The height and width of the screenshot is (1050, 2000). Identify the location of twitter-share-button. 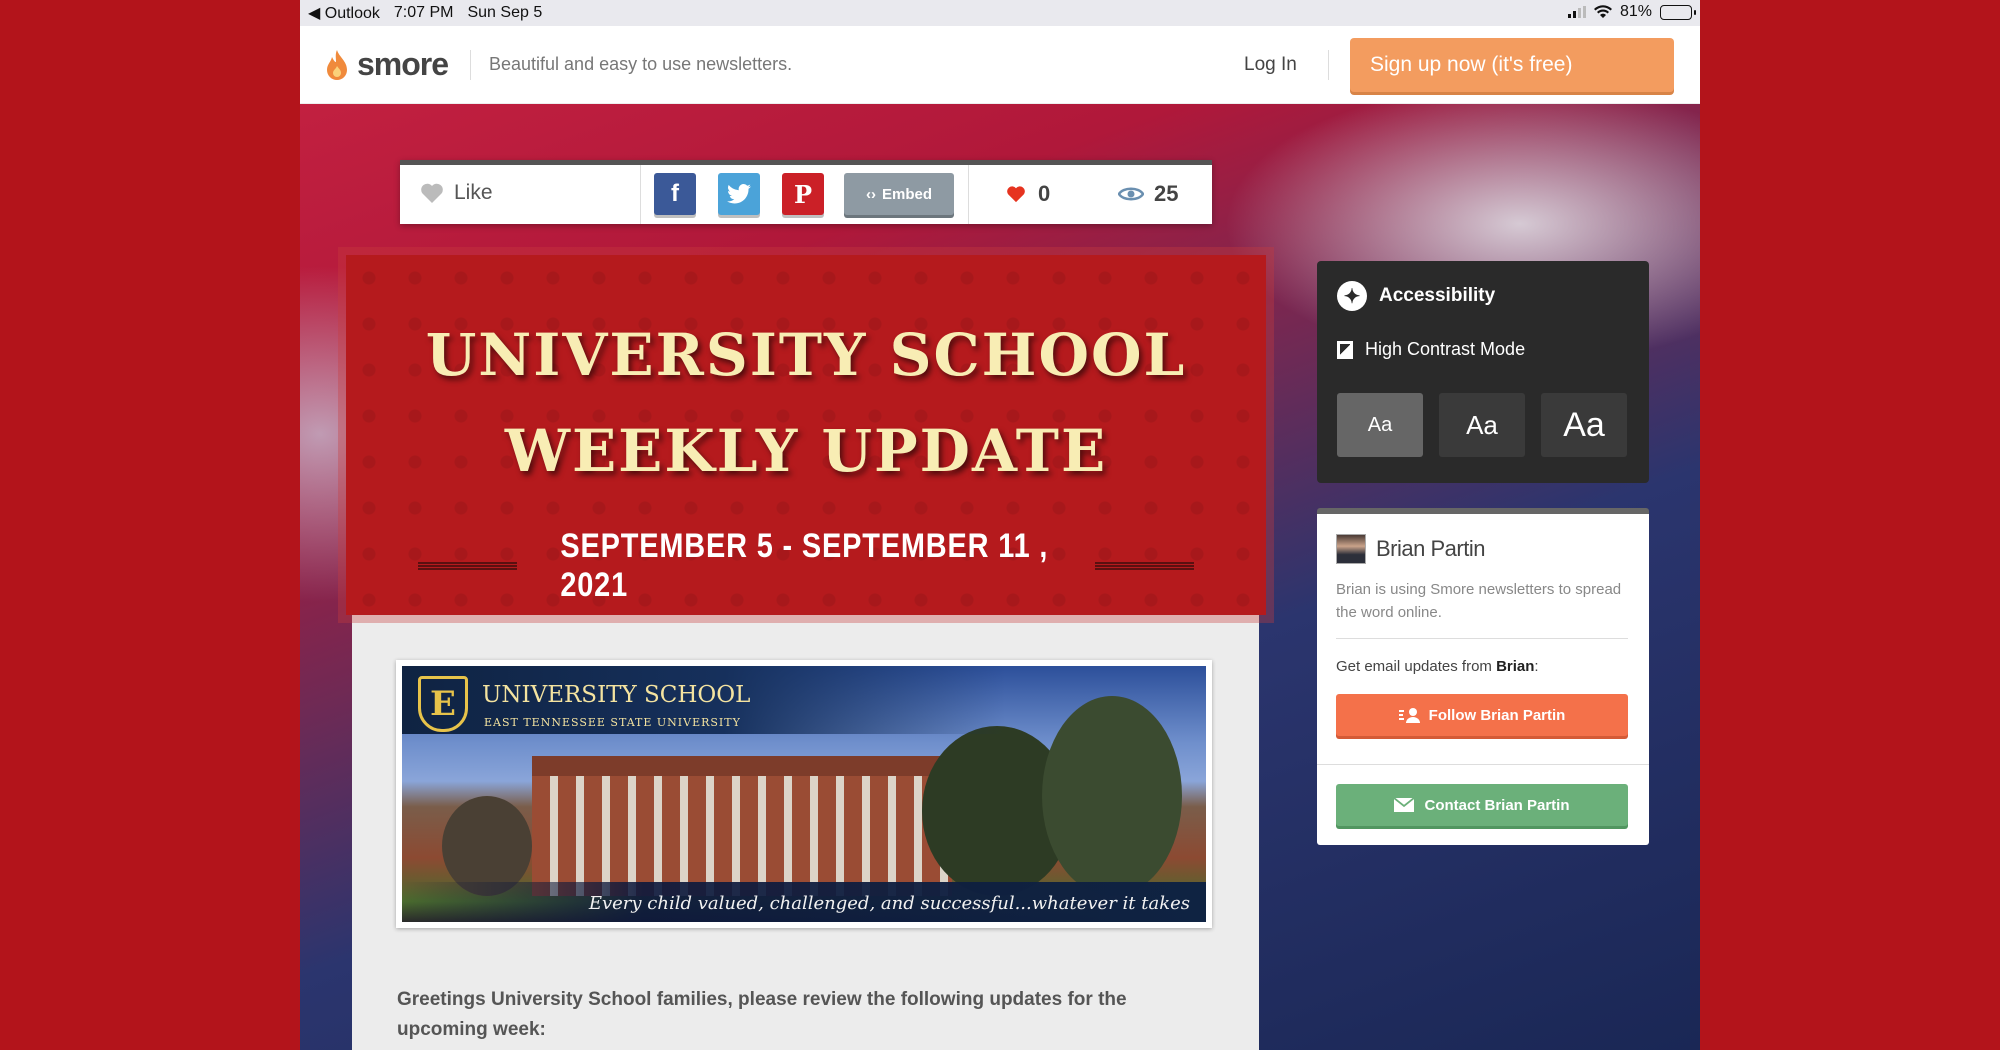
(739, 194).